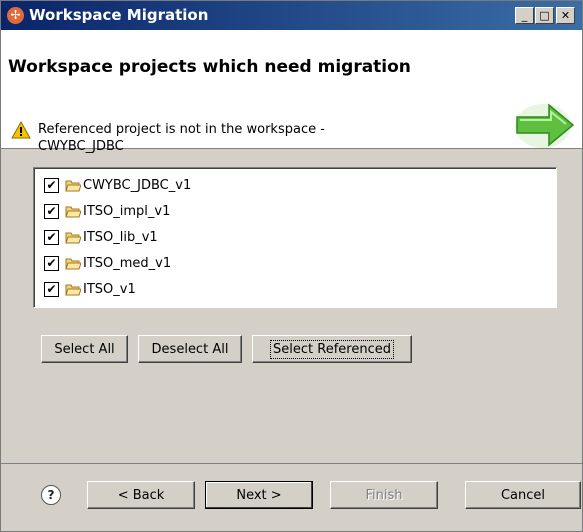  I want to click on deselect-all-button: Deselect All, so click(190, 349).